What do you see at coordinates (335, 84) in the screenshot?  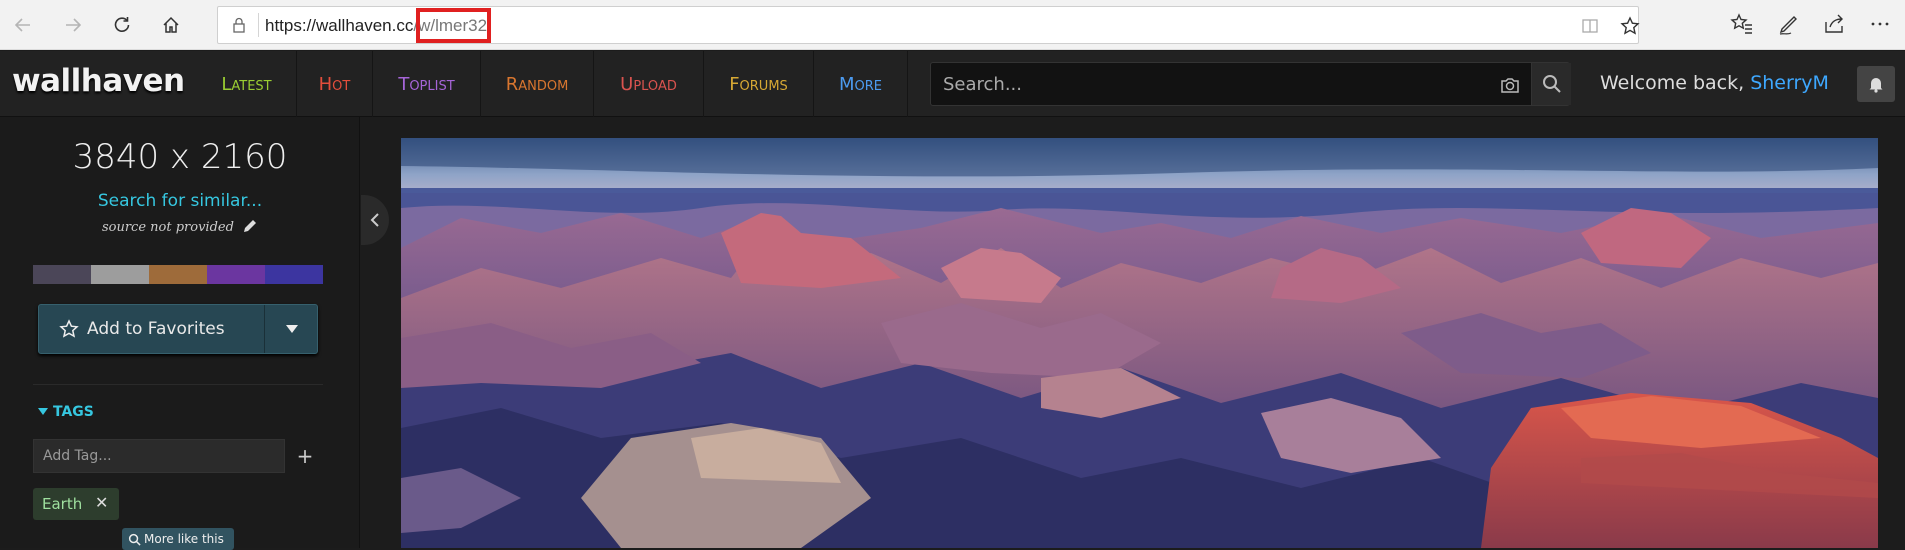 I see `nav-hot: Hot` at bounding box center [335, 84].